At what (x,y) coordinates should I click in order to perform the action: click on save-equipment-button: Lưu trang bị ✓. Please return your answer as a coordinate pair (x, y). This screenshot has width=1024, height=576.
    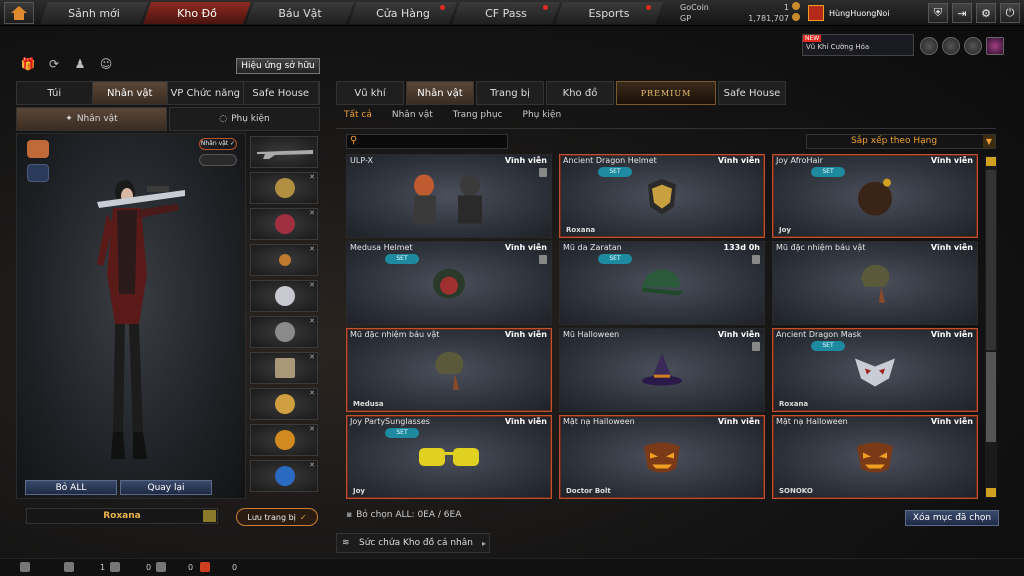
    Looking at the image, I should click on (277, 517).